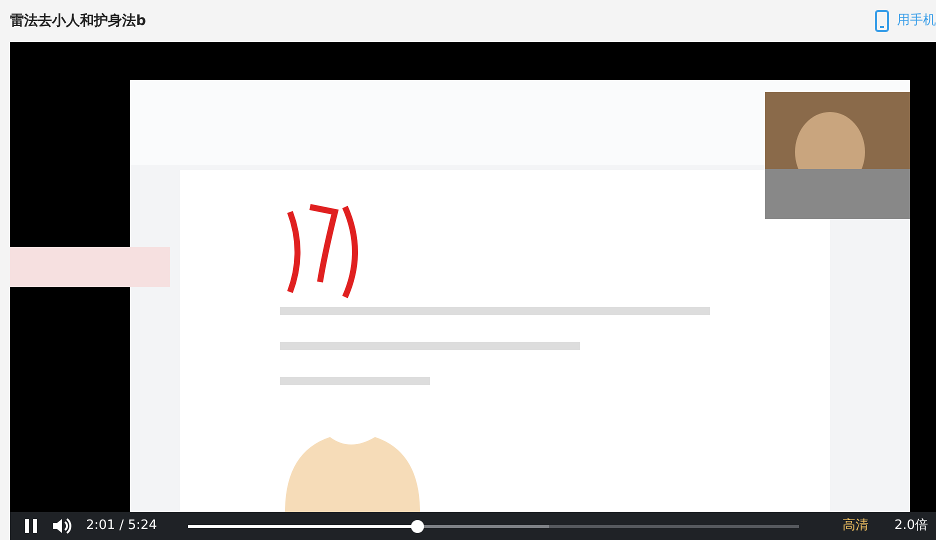  Describe the element at coordinates (882, 21) in the screenshot. I see `phone-icon` at that location.